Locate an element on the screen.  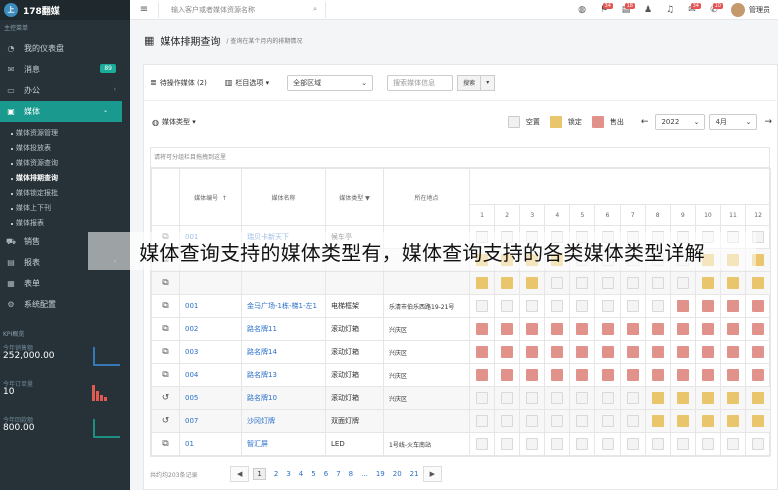
media-name-link: 路名牌13 is located at coordinates (262, 375).